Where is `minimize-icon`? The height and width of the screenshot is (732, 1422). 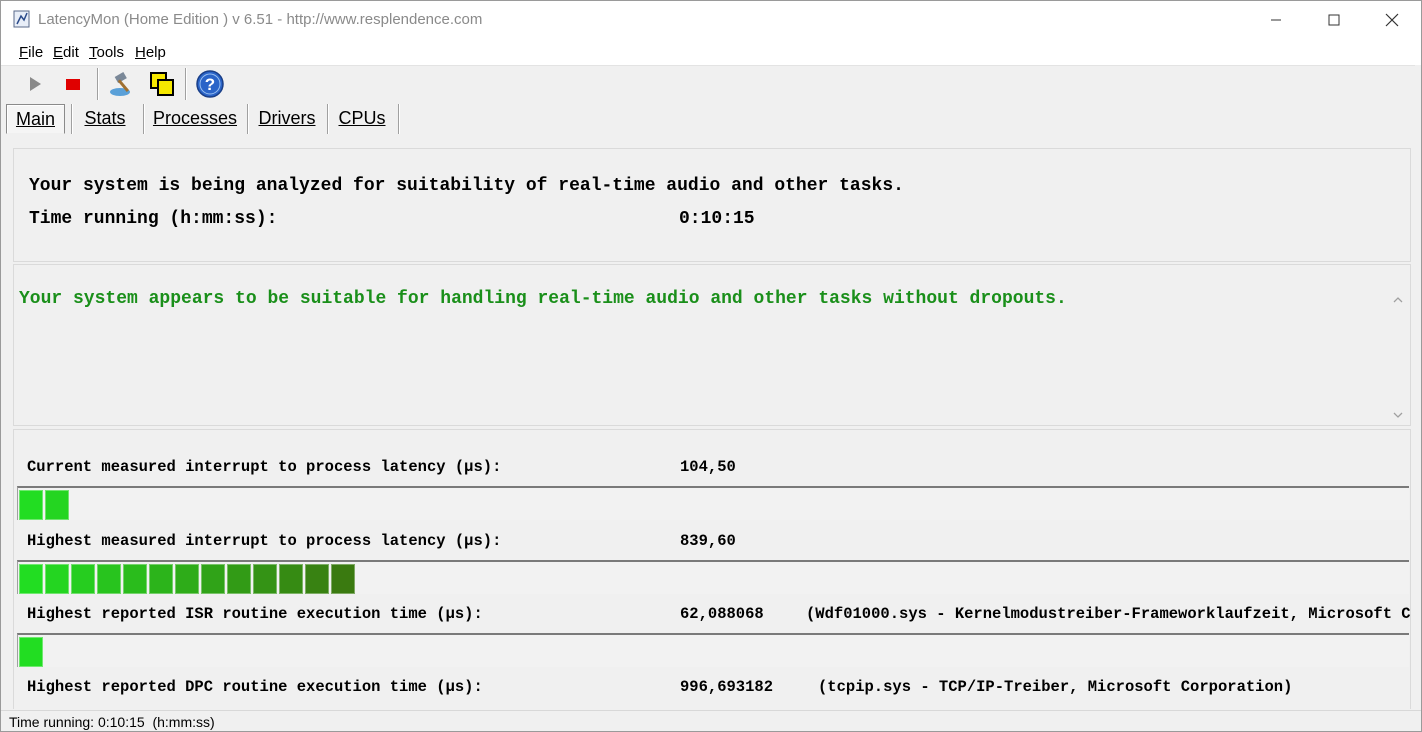 minimize-icon is located at coordinates (1276, 20).